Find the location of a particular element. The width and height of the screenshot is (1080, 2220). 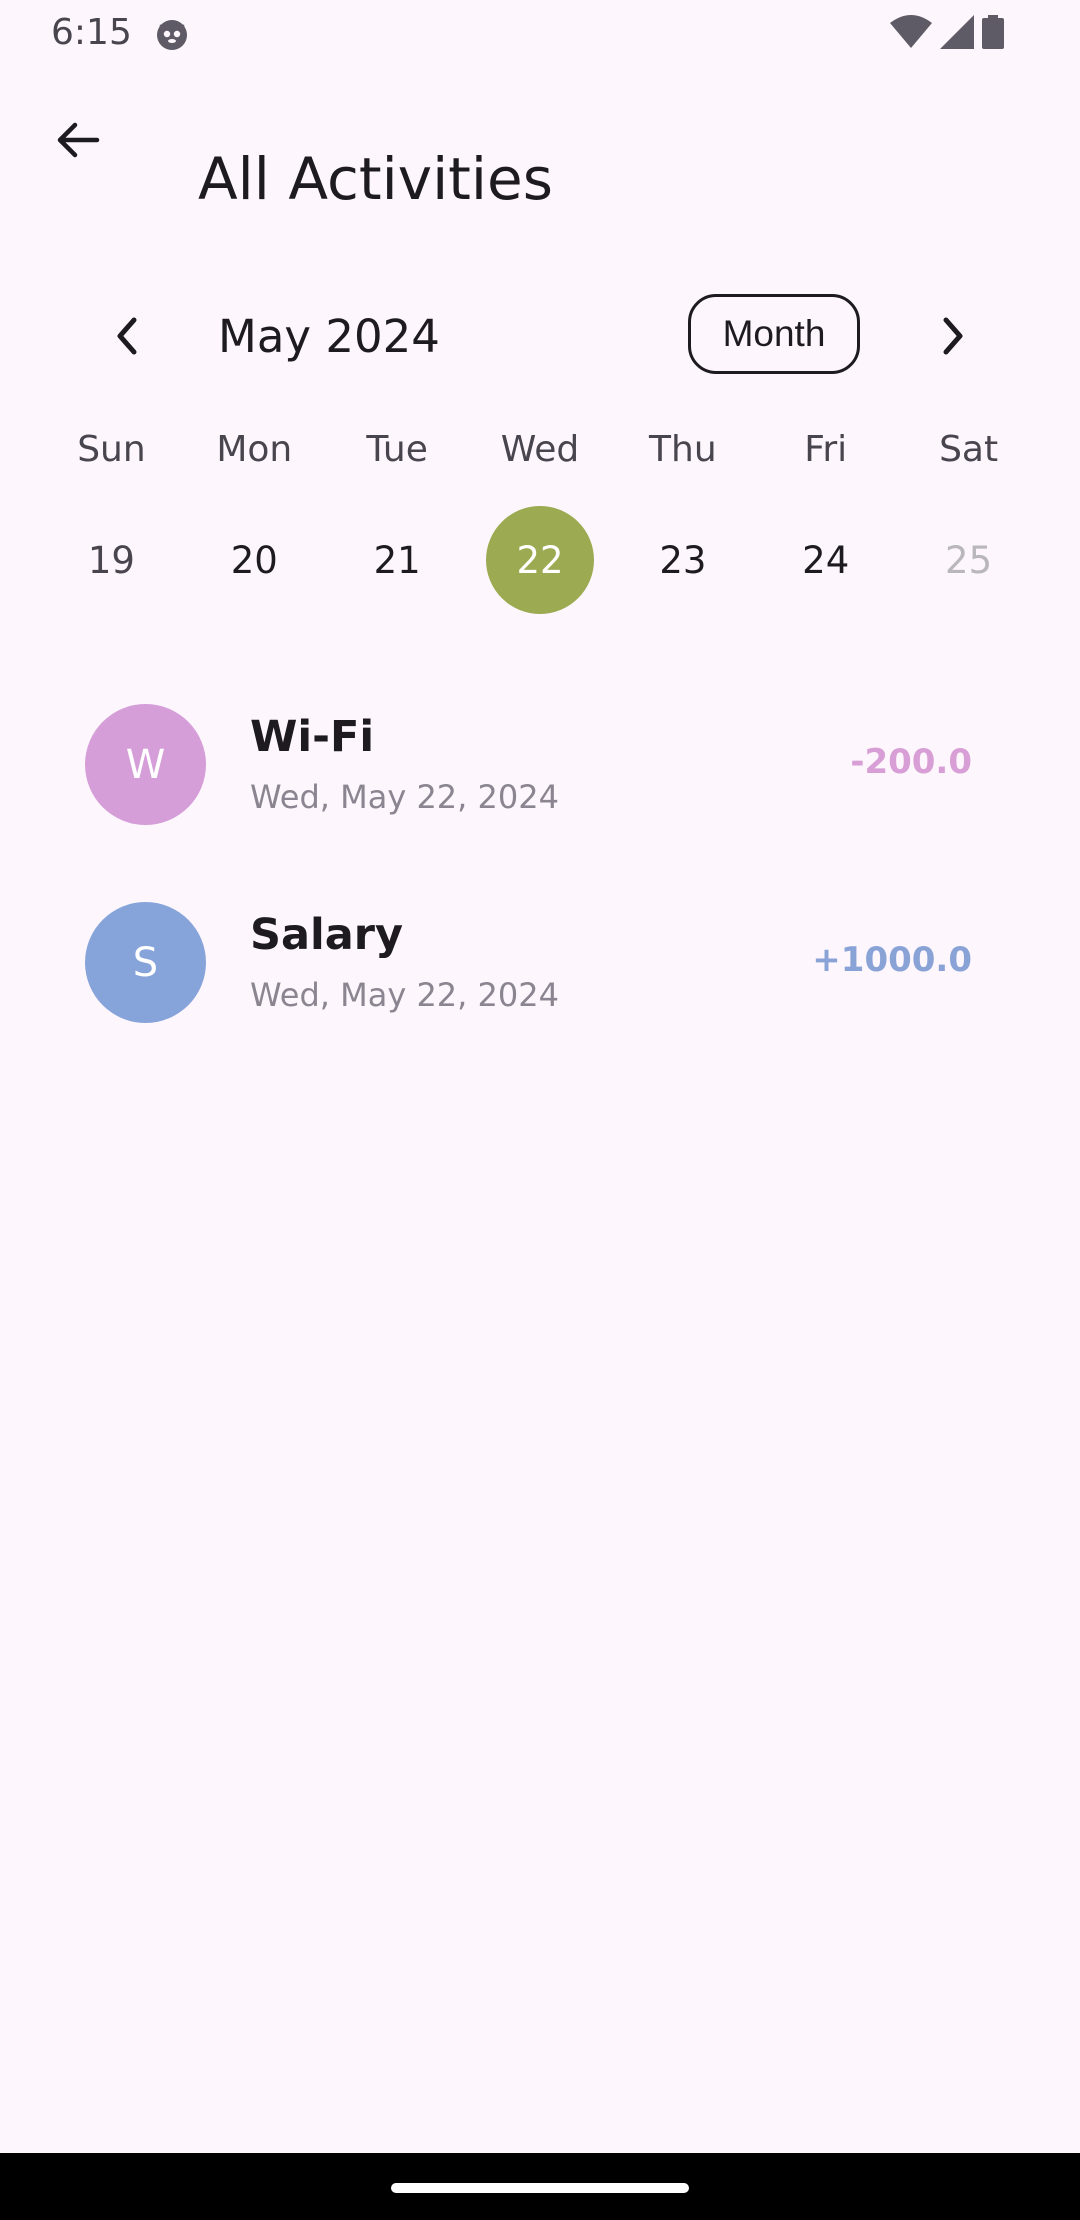

previous-week-button is located at coordinates (128, 338).